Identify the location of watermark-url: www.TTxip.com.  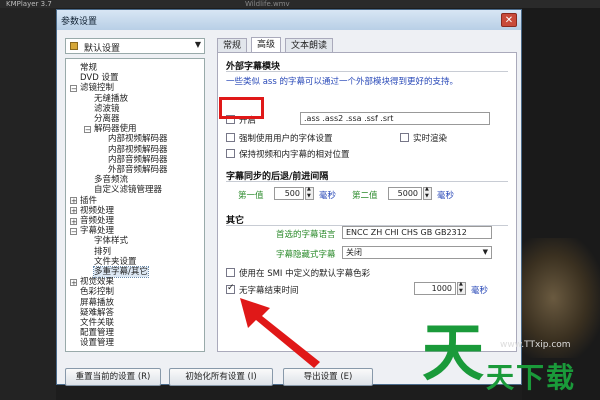
(535, 345).